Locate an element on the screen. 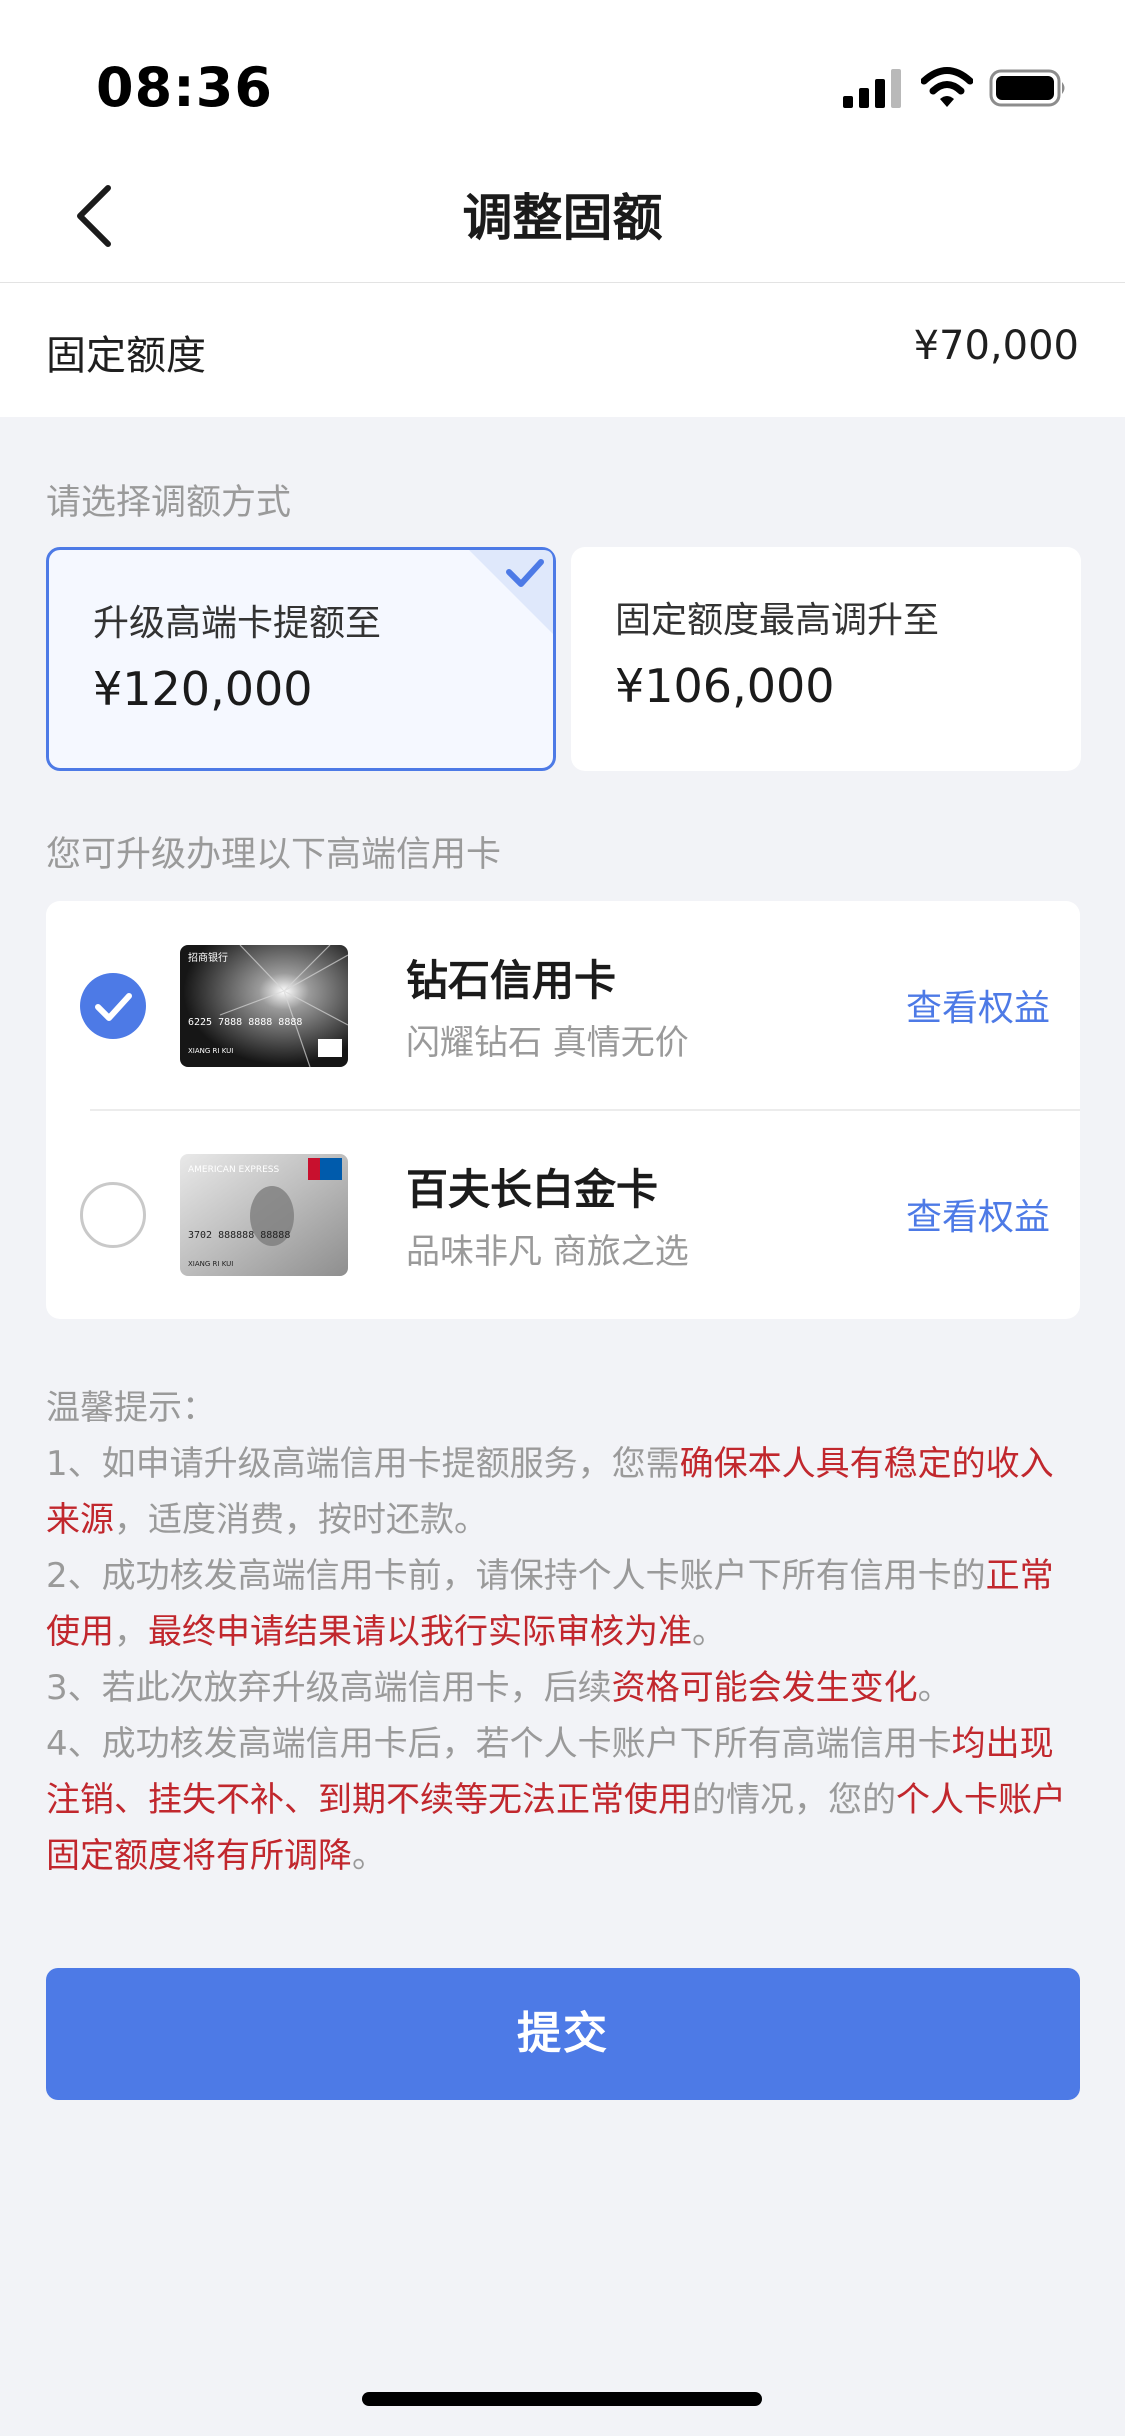 This screenshot has width=1125, height=2436. card-brand-logo: AMERICAN EXPRESS is located at coordinates (233, 1170).